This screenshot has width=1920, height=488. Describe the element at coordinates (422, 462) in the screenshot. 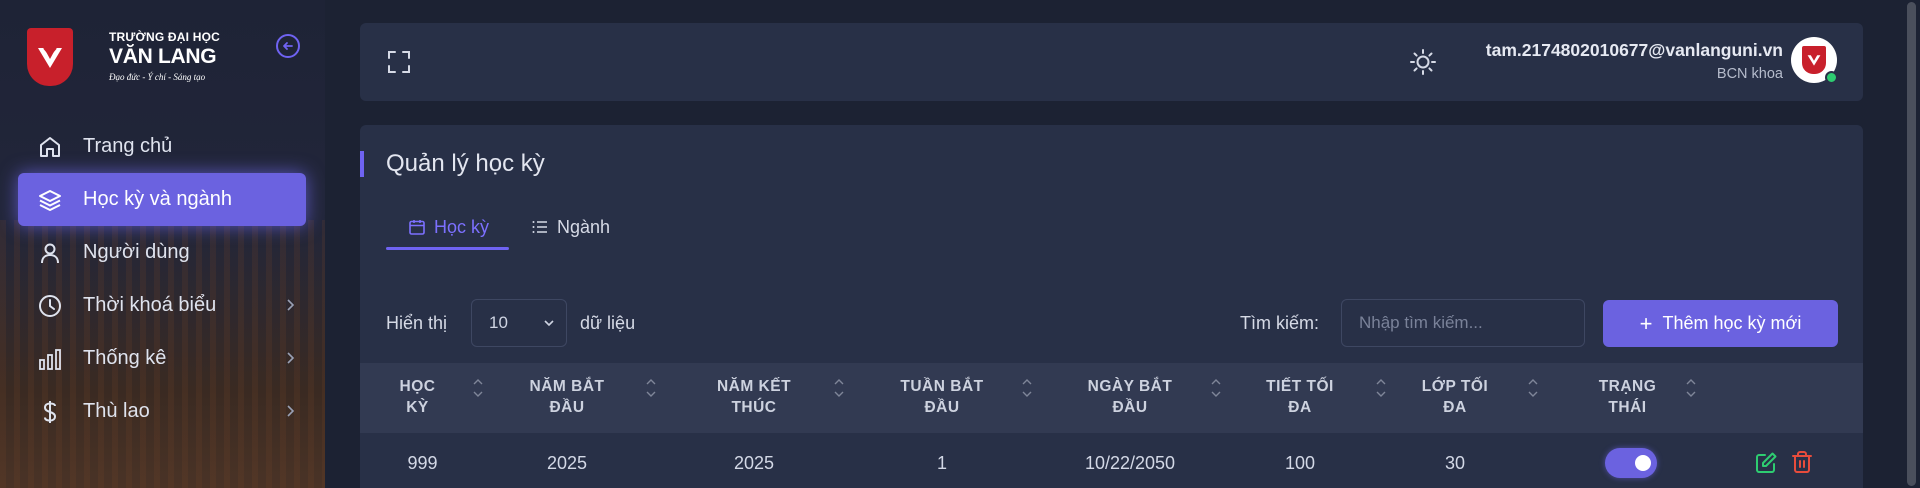

I see `cell-semester: 999` at that location.